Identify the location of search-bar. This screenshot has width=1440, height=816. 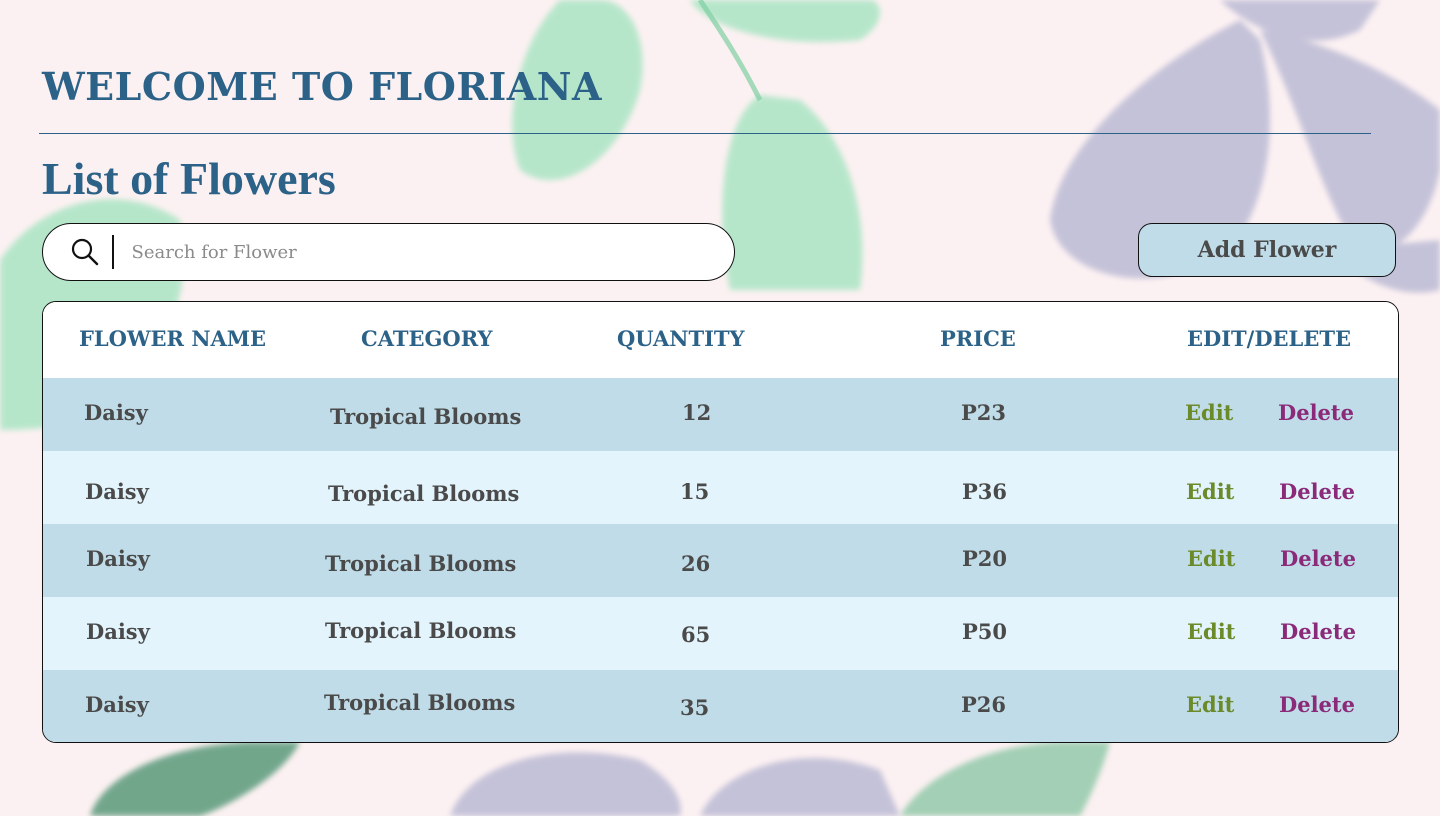
(388, 252).